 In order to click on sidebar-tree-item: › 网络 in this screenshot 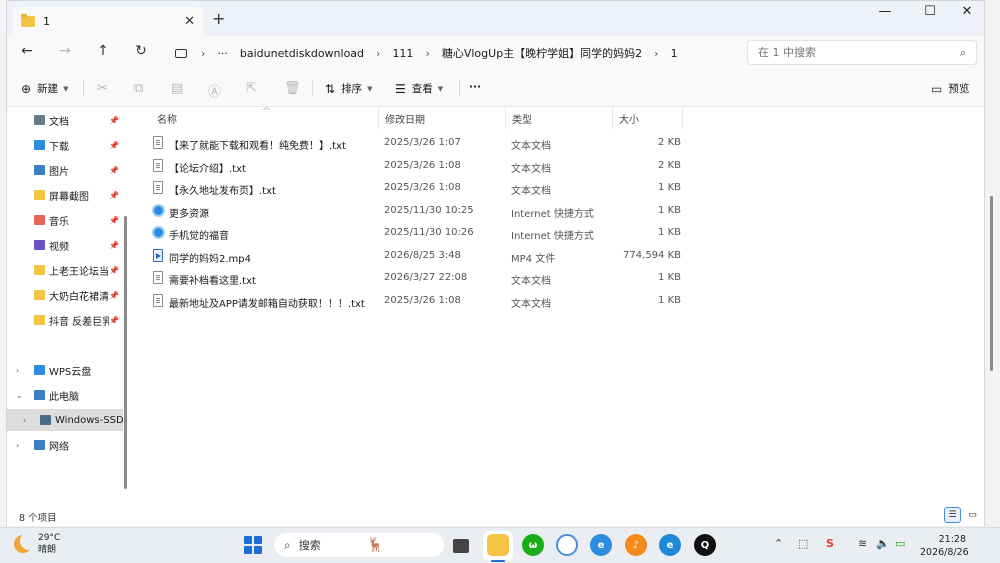, I will do `click(65, 445)`.